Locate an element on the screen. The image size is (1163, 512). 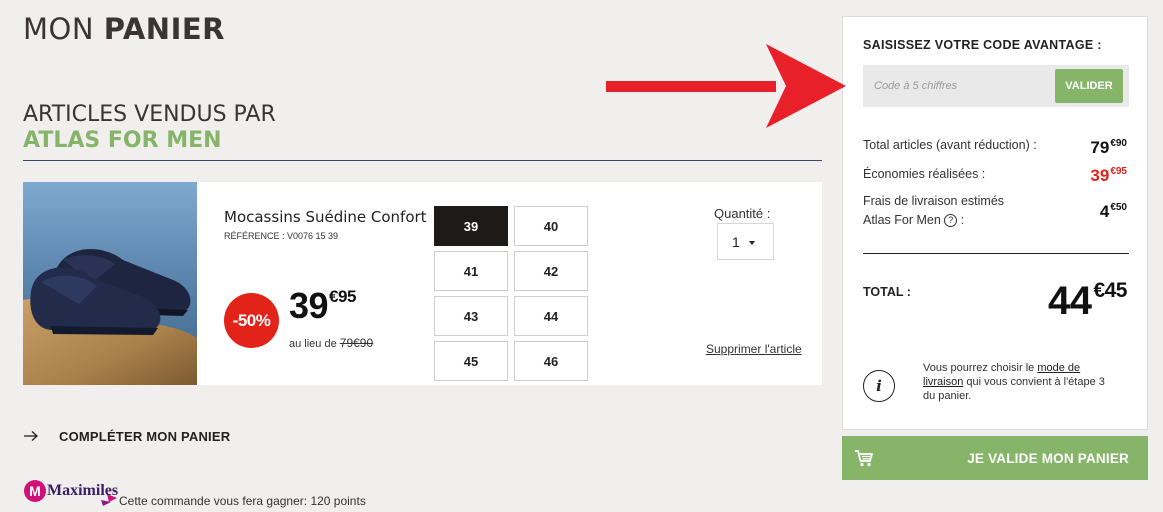
validate-cart-label: JE VALIDE MON PANIER is located at coordinates (1048, 458).